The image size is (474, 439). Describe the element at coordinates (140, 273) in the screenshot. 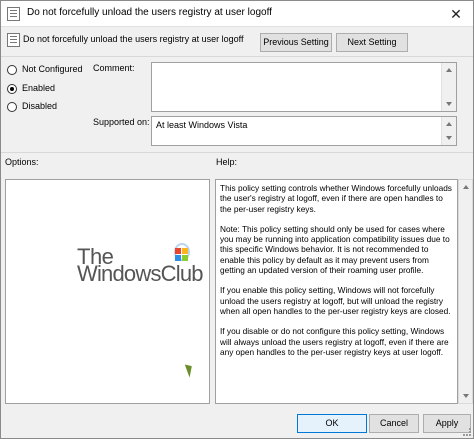

I see `logo-text-line2: WindowsClub` at that location.